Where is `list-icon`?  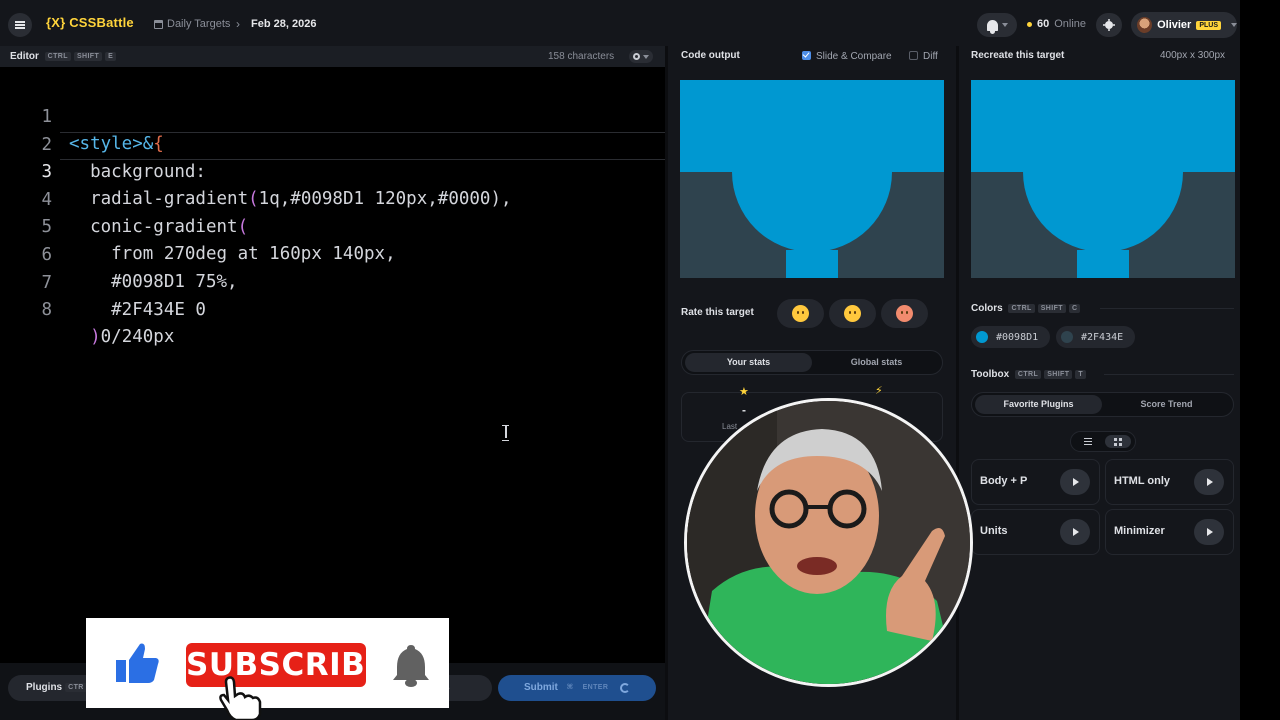 list-icon is located at coordinates (1088, 441).